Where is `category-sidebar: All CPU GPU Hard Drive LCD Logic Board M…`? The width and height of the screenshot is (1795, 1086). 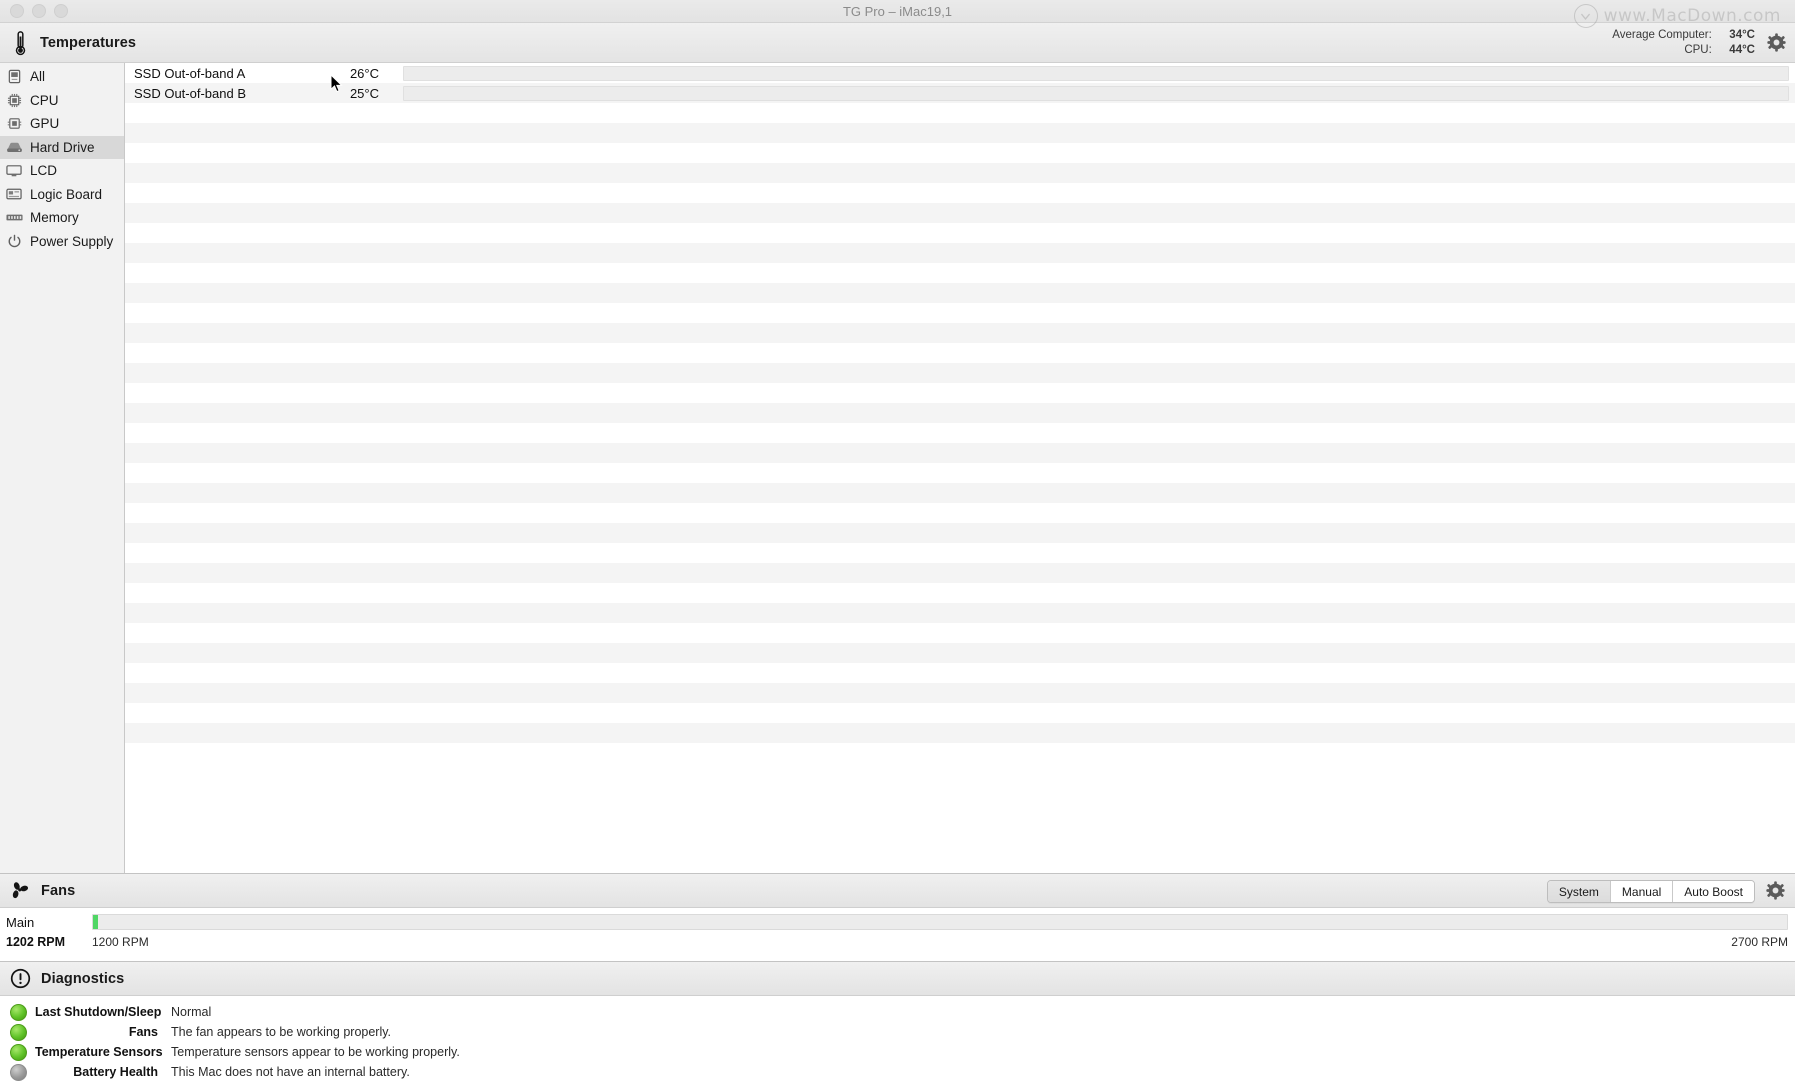 category-sidebar: All CPU GPU Hard Drive LCD Logic Board M… is located at coordinates (62, 468).